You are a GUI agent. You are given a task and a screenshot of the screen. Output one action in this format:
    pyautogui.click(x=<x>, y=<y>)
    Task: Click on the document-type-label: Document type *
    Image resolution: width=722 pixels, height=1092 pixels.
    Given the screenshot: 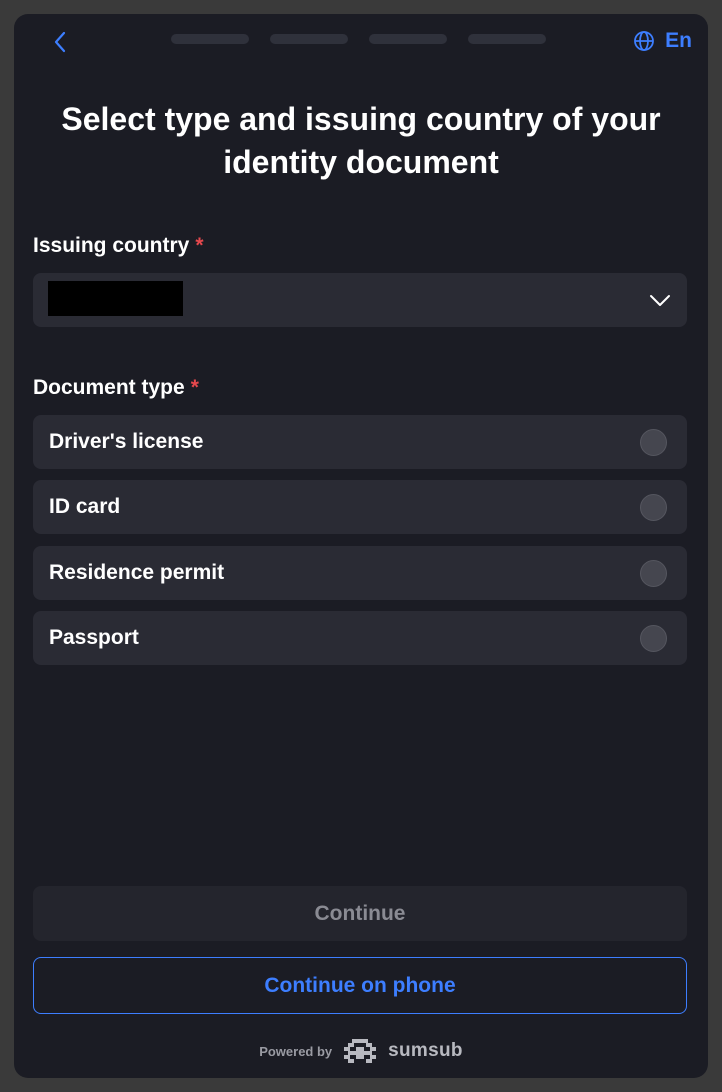 What is the action you would take?
    pyautogui.click(x=116, y=388)
    